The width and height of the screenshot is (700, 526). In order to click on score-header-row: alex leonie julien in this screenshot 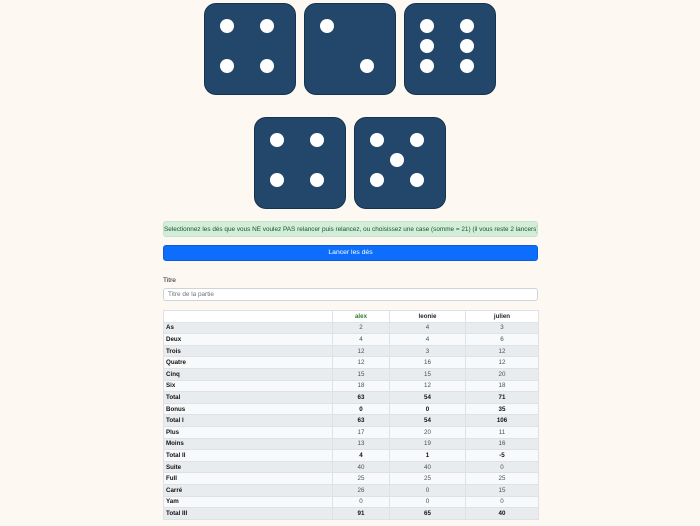, I will do `click(351, 316)`.